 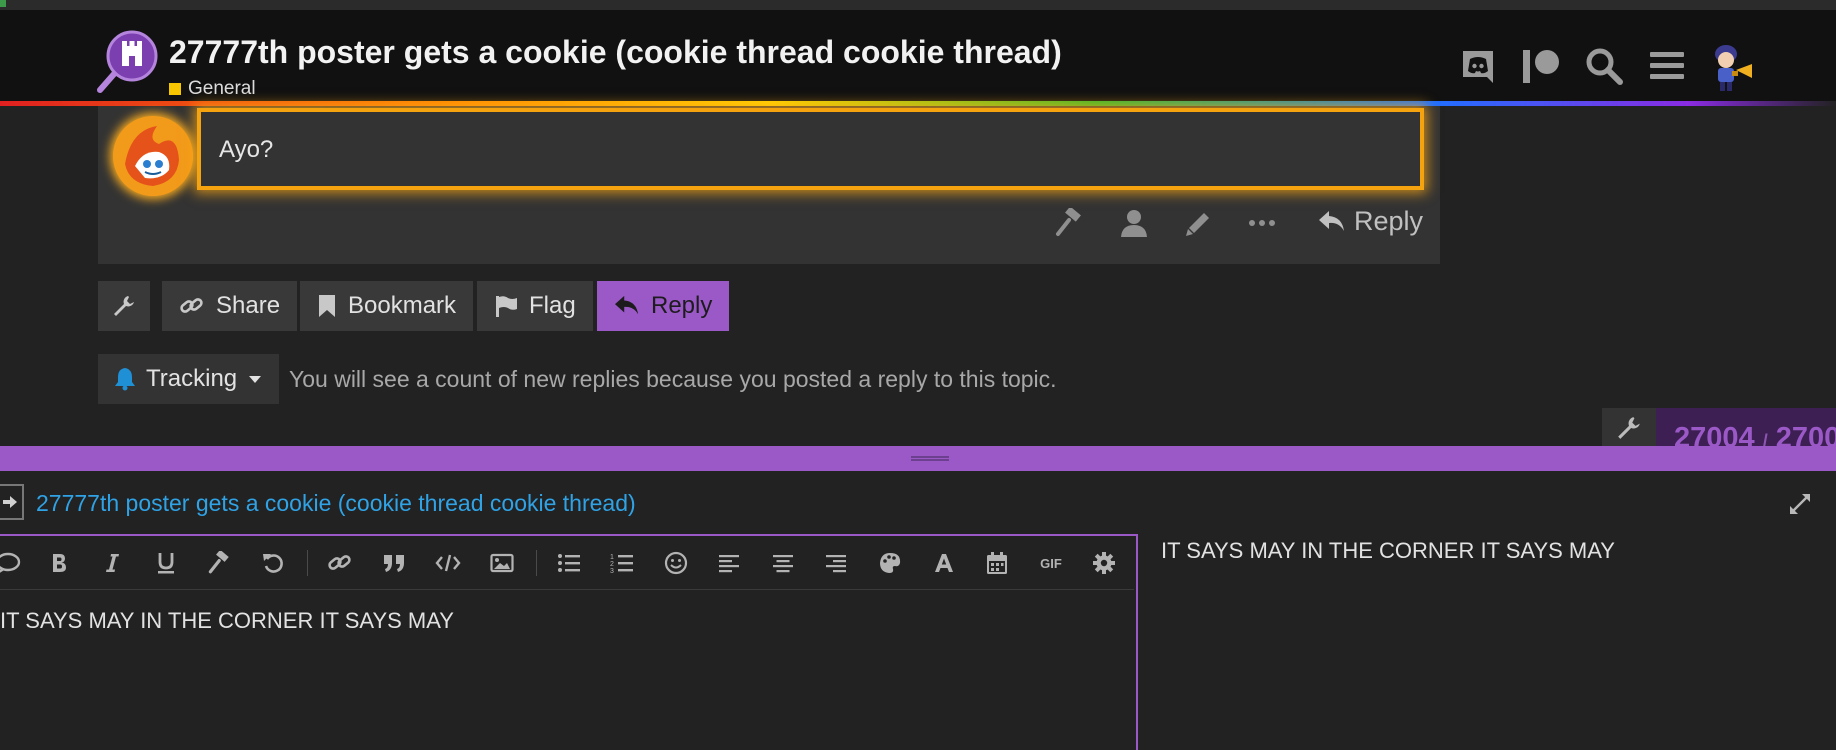 I want to click on post-body: Ayo?, so click(x=810, y=149).